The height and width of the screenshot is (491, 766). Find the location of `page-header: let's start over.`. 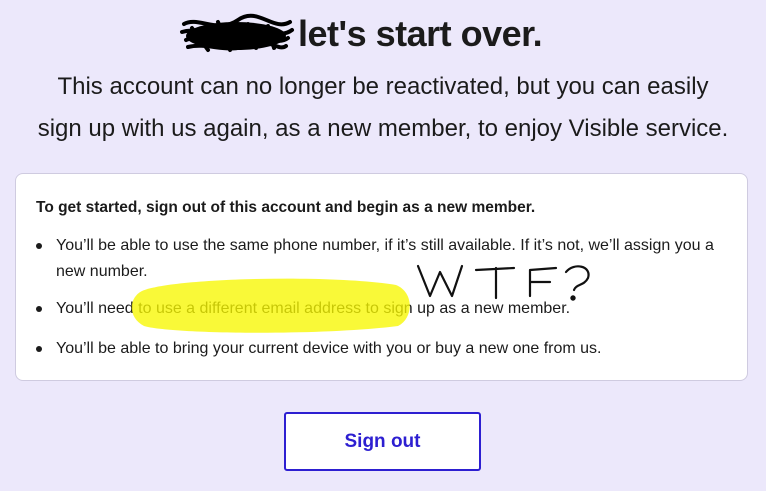

page-header: let's start over. is located at coordinates (383, 33).